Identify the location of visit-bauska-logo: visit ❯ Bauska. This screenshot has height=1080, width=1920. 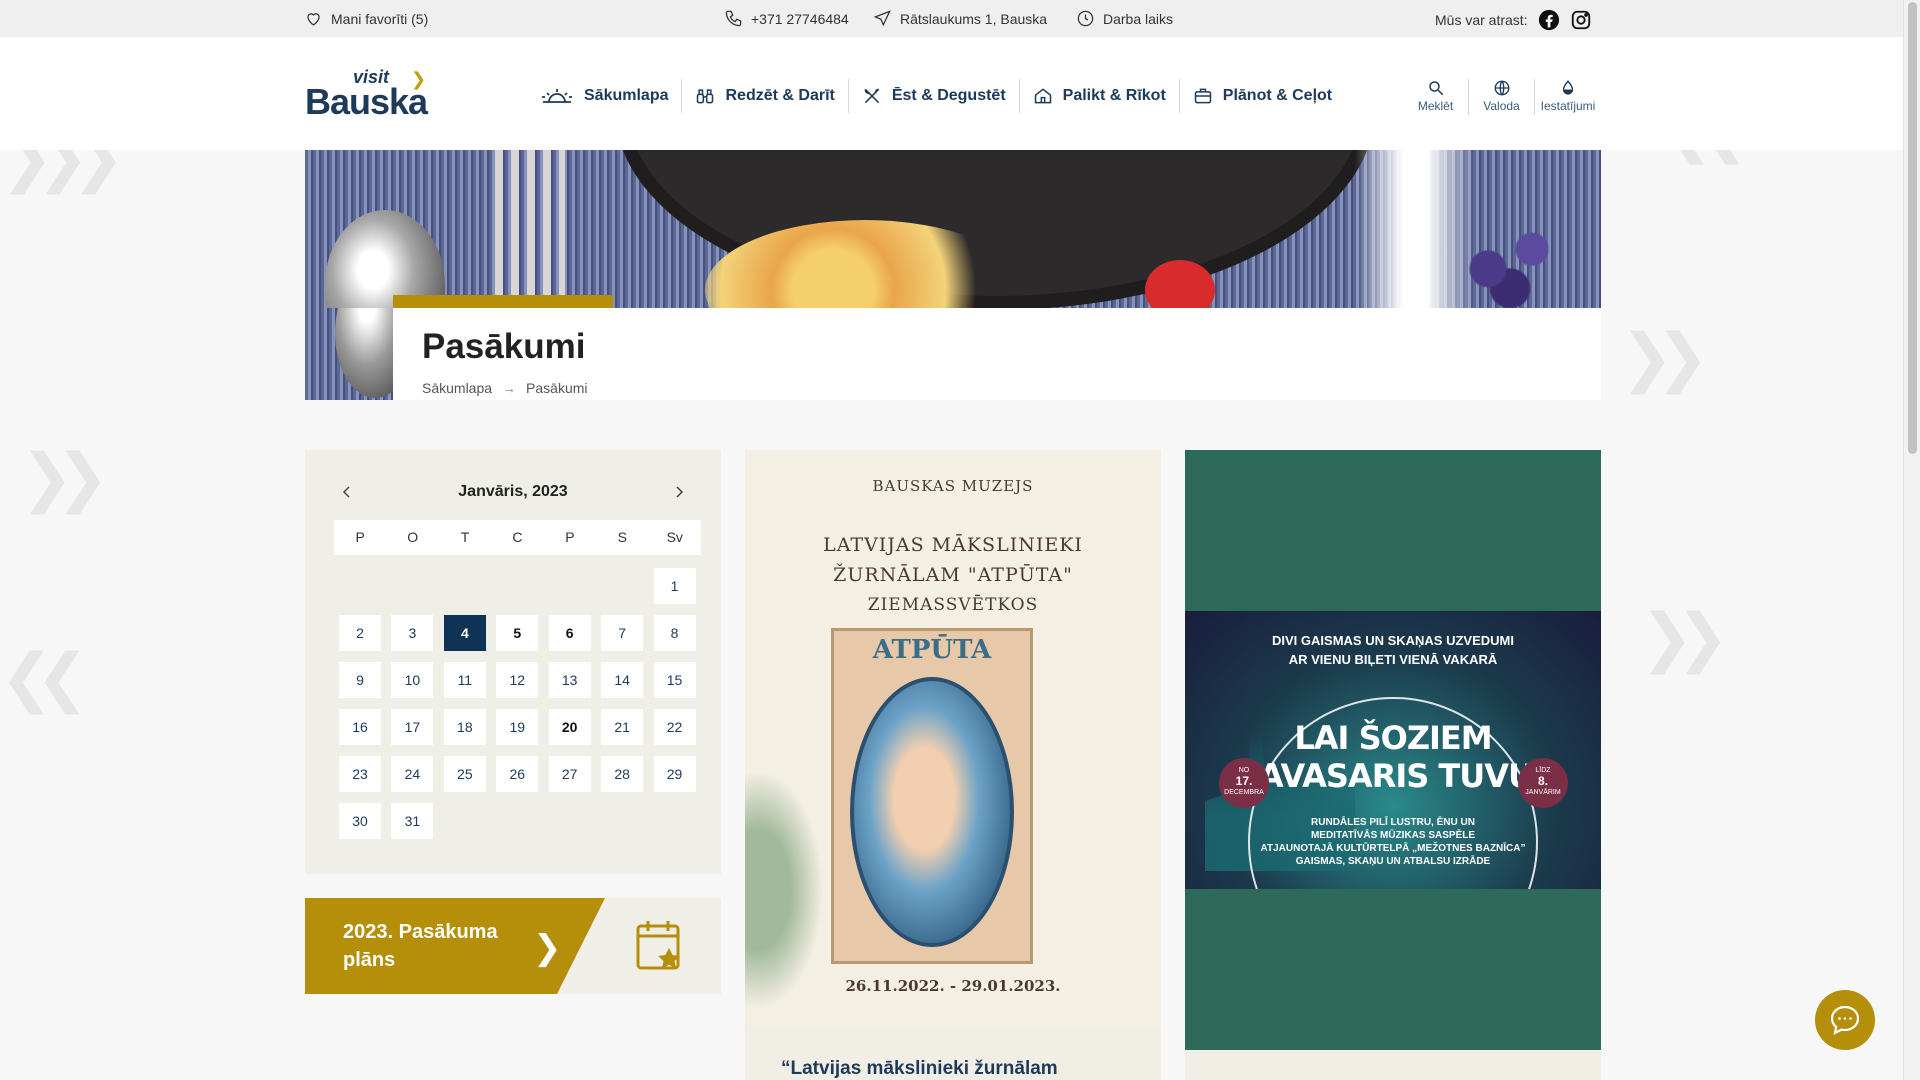
(370, 94).